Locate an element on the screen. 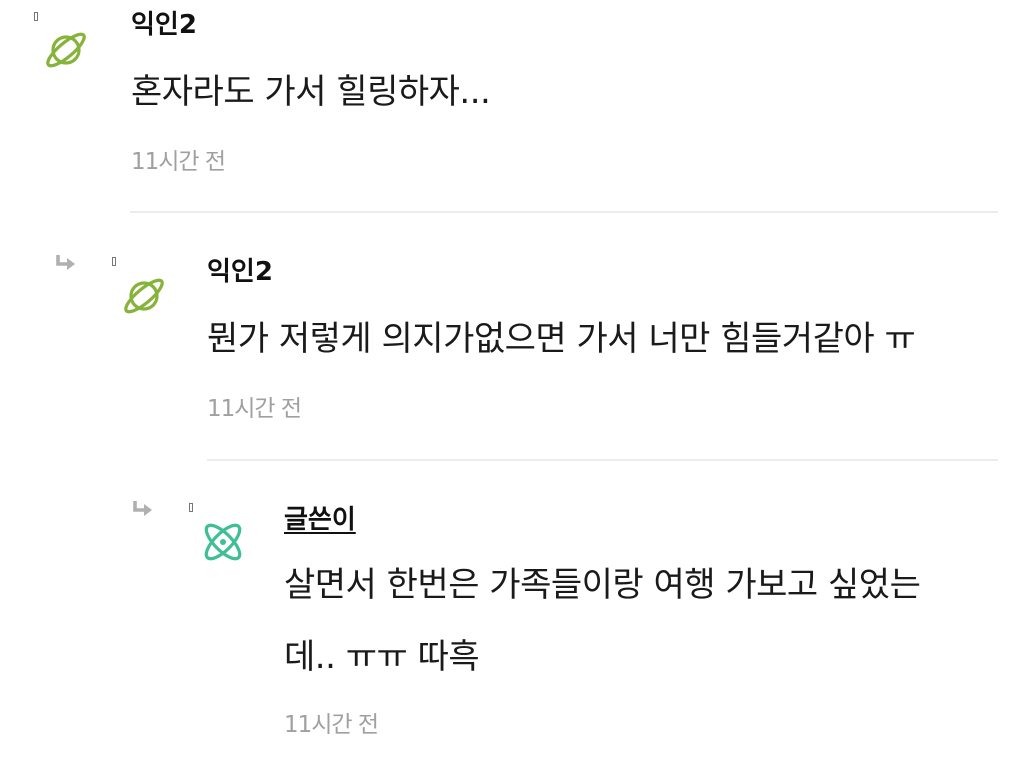 The image size is (1024, 760). comment-text: 살면서 한번은 가족들이랑 여행 가보고 싶었는 데.. ㅠㅠ 따흑 is located at coordinates (602, 621).